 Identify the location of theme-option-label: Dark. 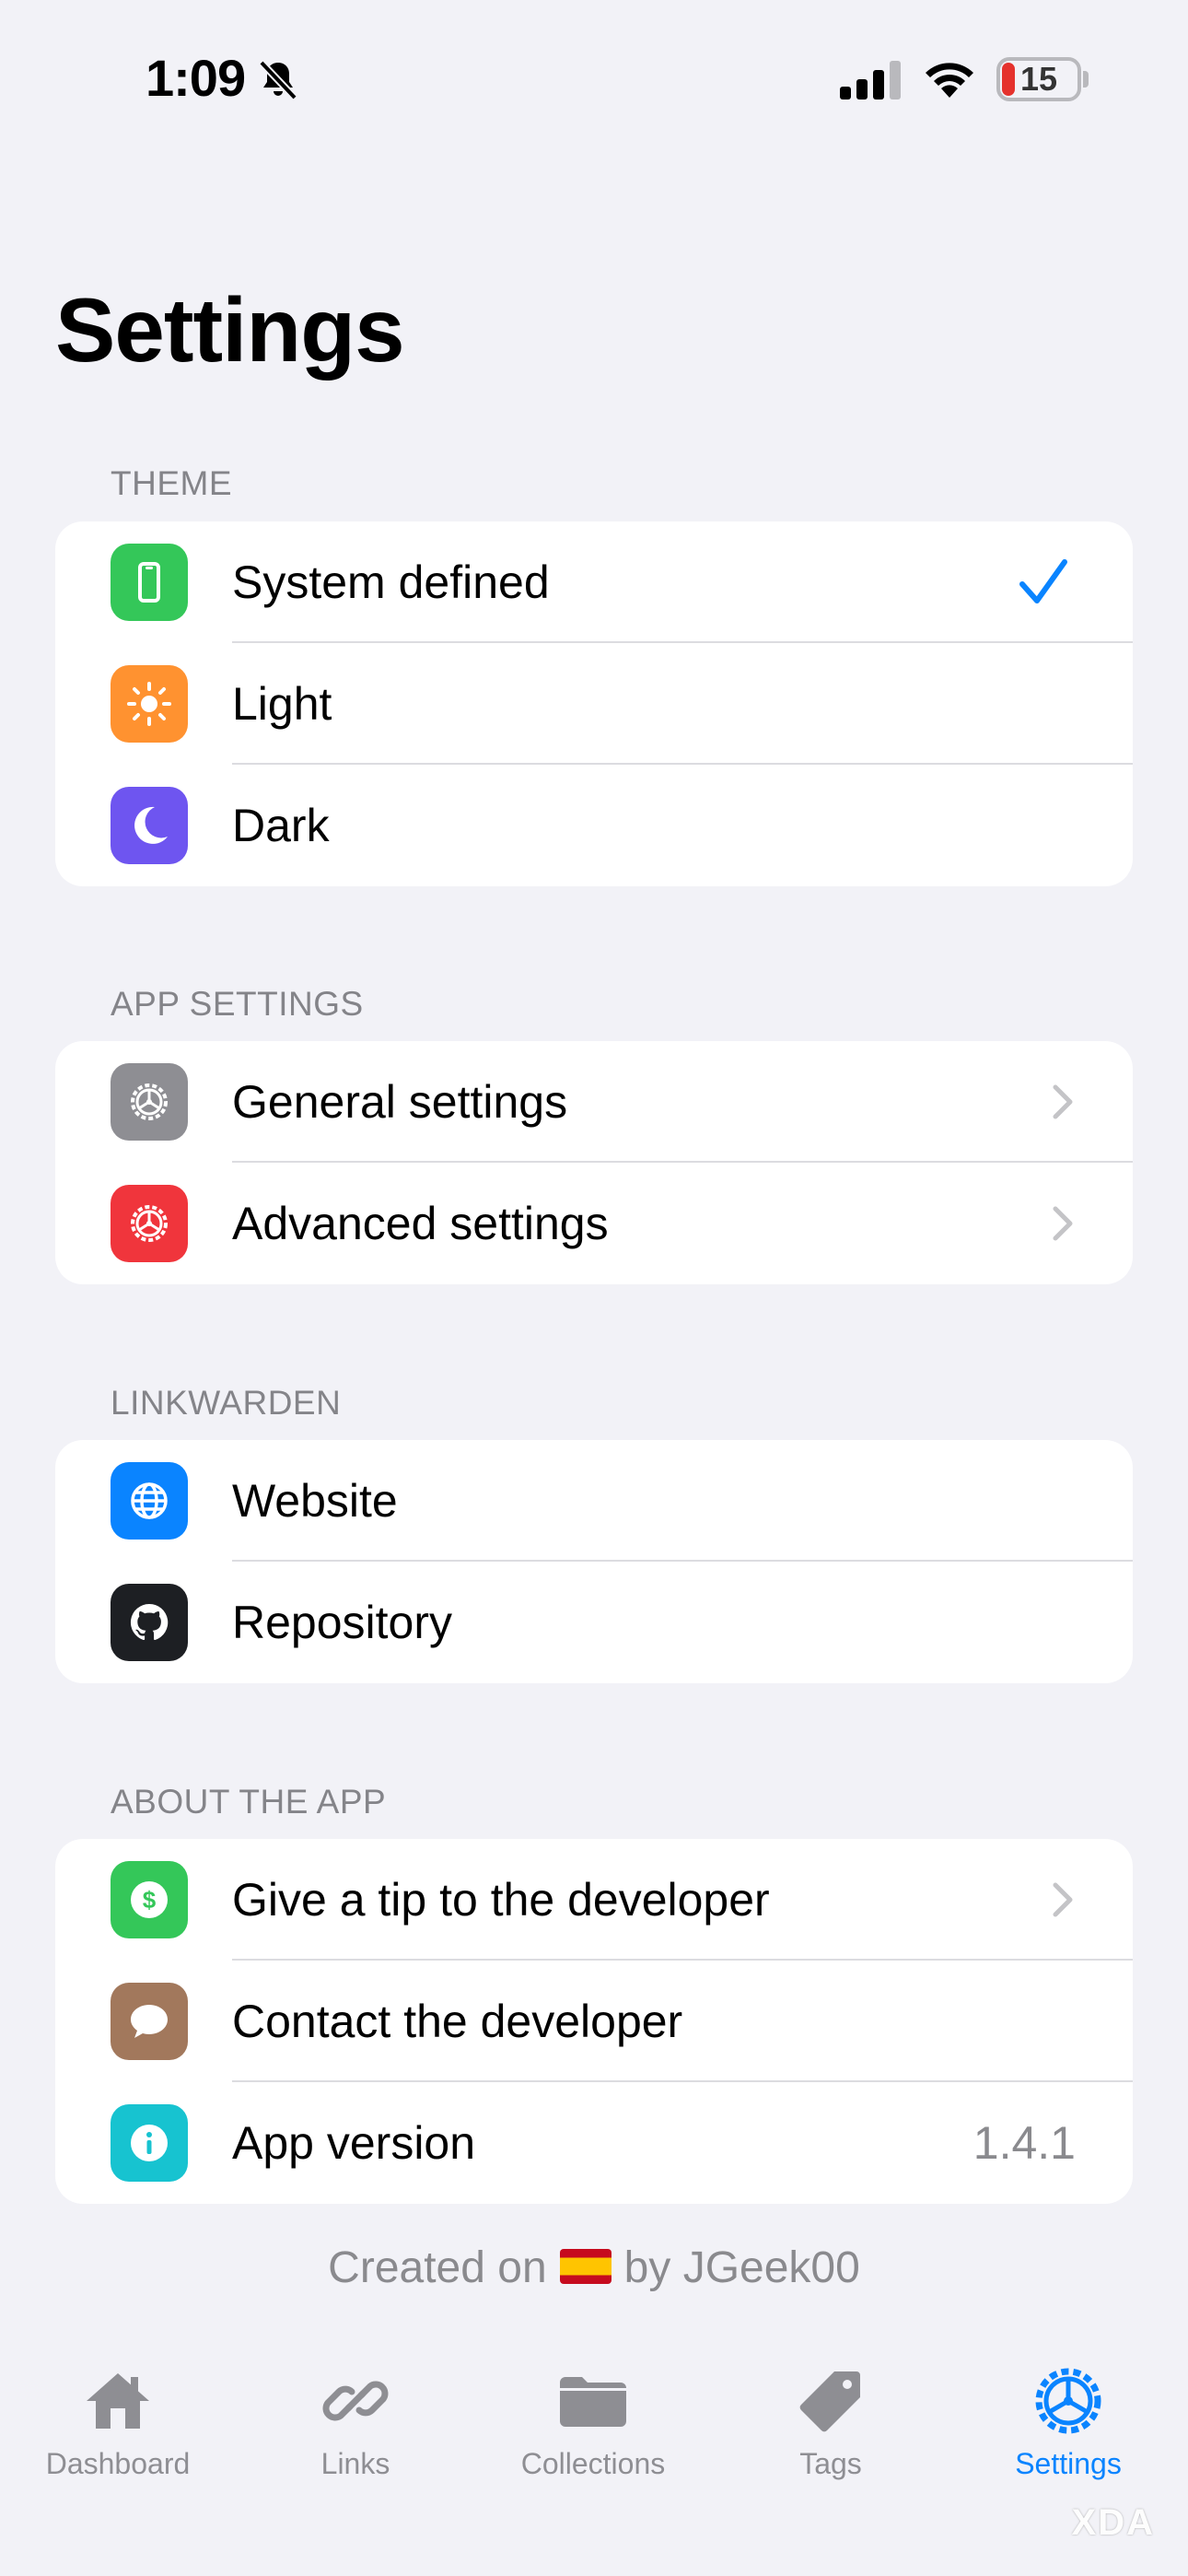
(281, 825).